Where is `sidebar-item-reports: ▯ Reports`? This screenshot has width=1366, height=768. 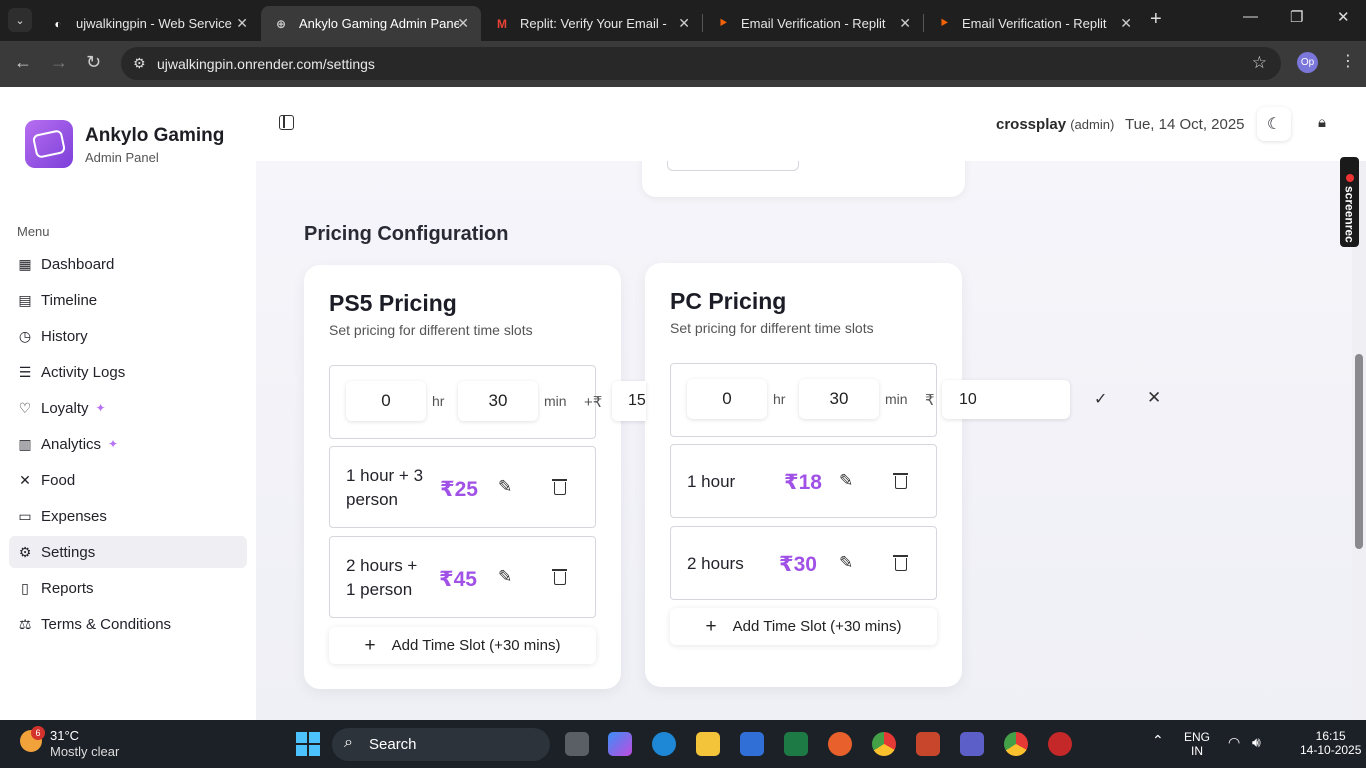 sidebar-item-reports: ▯ Reports is located at coordinates (128, 588).